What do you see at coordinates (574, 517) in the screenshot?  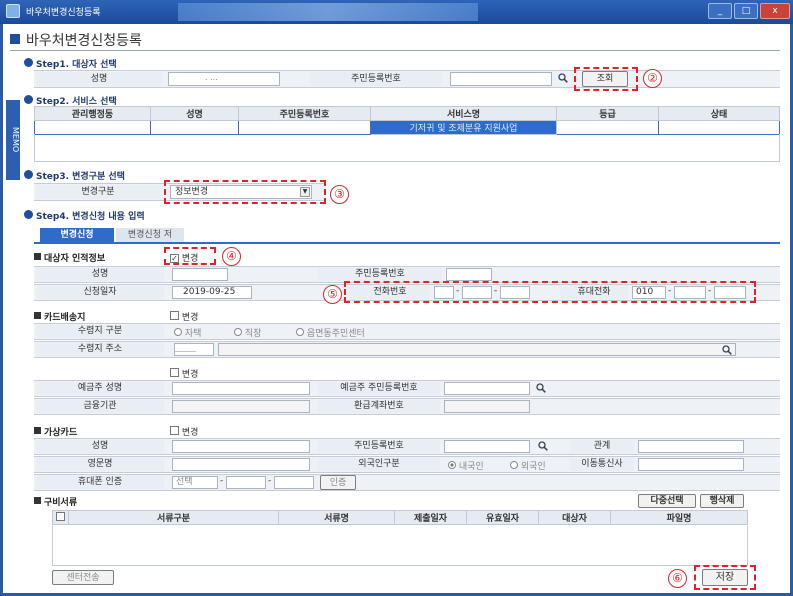 I see `col-header: 대상자` at bounding box center [574, 517].